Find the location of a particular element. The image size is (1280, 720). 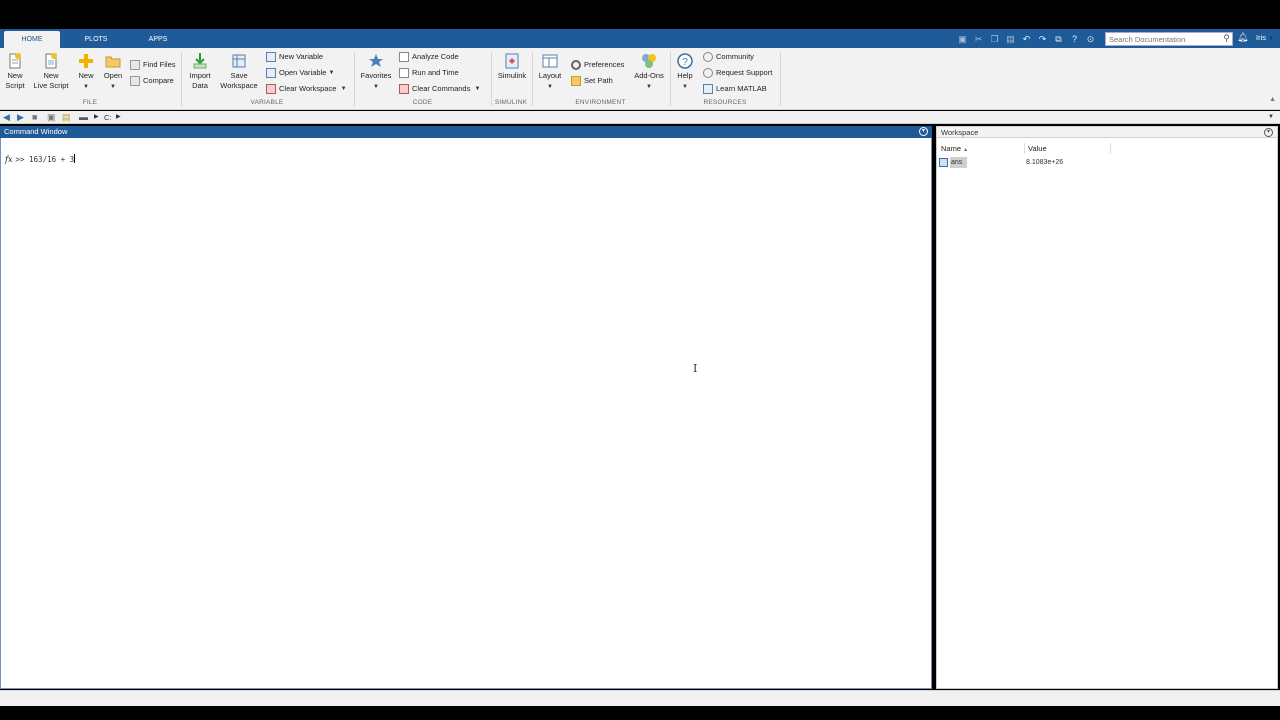

analyze-code-button: Analyze Code is located at coordinates (429, 57).